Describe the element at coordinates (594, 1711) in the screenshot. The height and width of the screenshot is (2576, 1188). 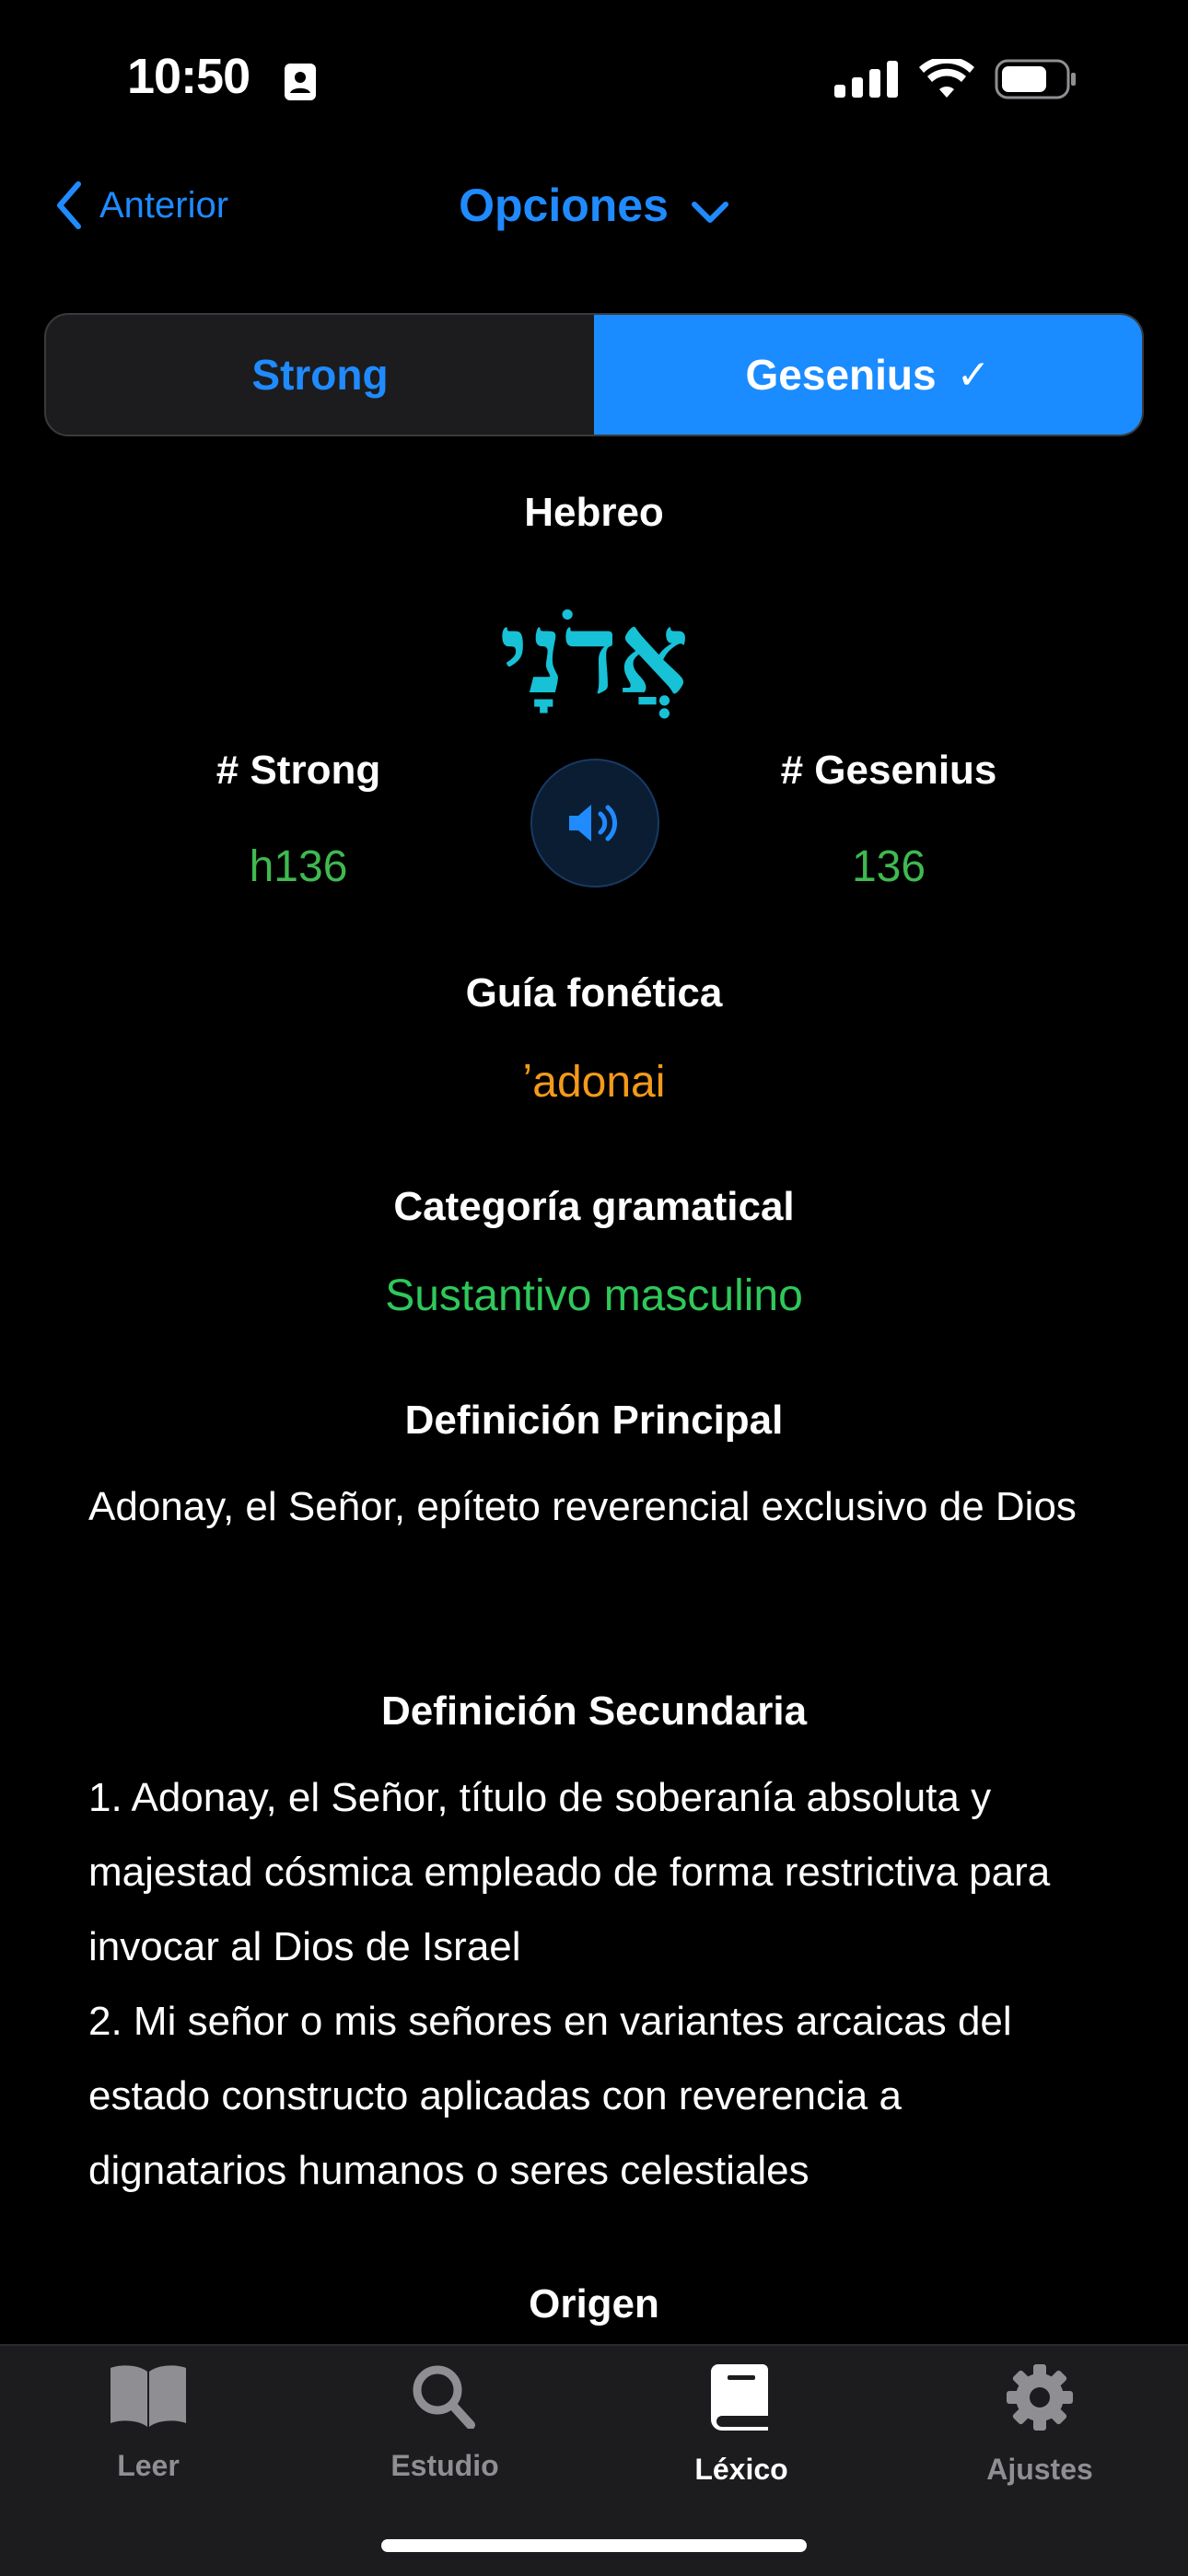
I see `secondary-definition-label: Definición Secundaria` at that location.